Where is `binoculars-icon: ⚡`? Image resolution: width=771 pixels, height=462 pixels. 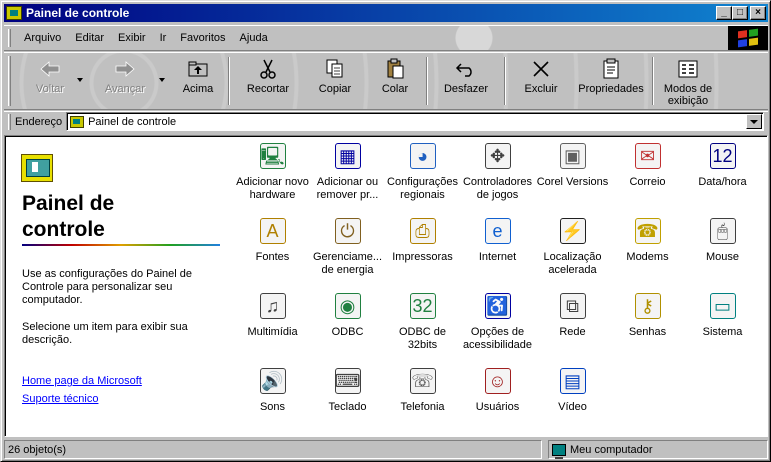 binoculars-icon: ⚡ is located at coordinates (573, 231).